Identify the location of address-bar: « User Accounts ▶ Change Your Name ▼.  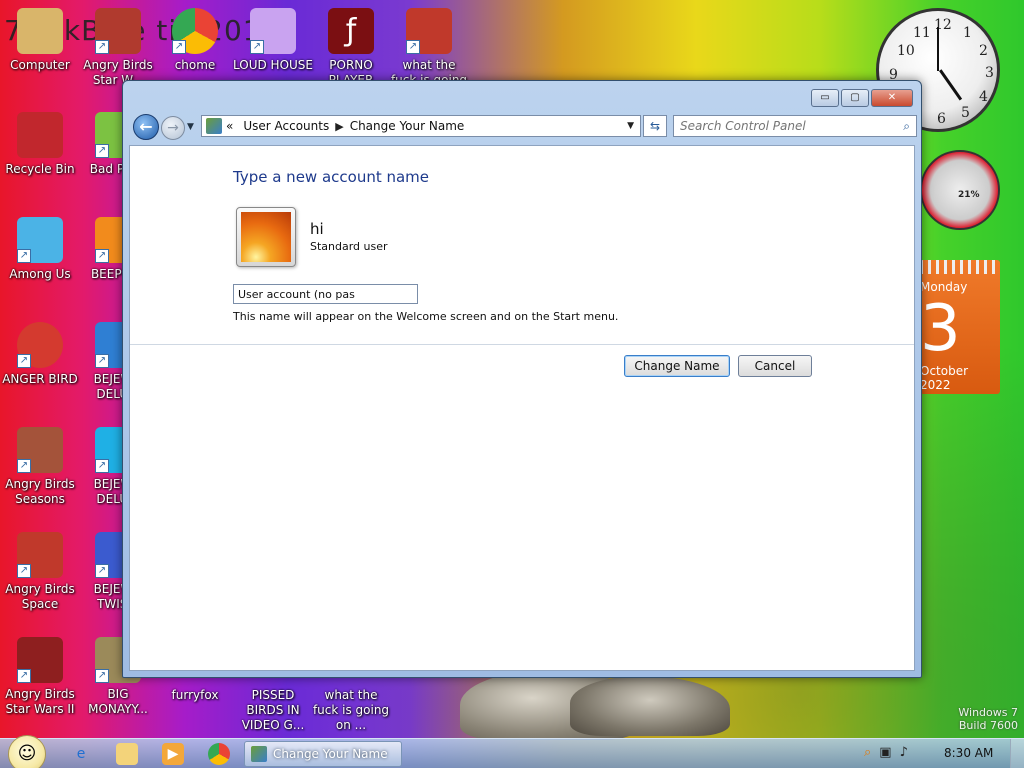
(421, 126).